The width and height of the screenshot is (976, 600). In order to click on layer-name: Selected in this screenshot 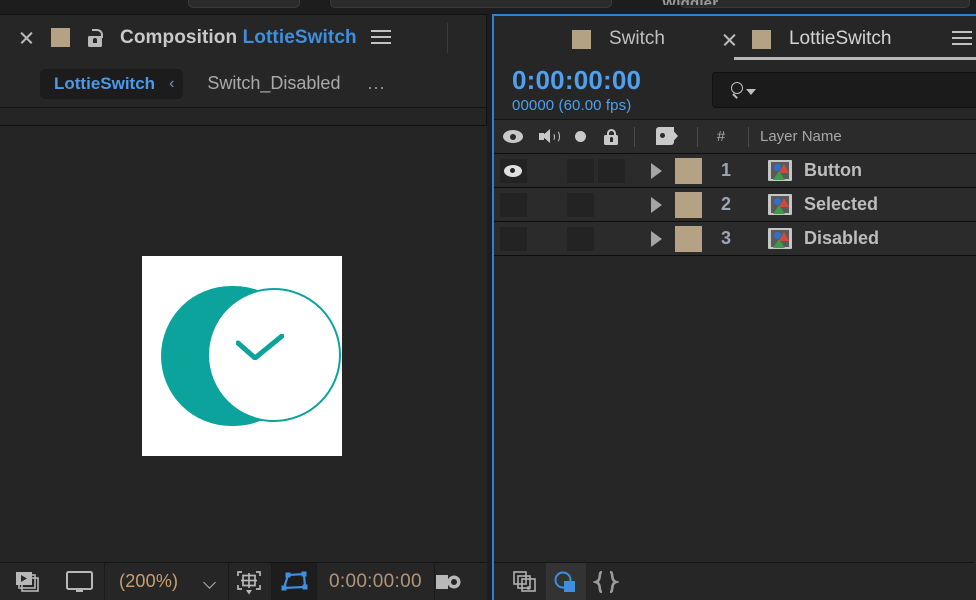, I will do `click(841, 204)`.